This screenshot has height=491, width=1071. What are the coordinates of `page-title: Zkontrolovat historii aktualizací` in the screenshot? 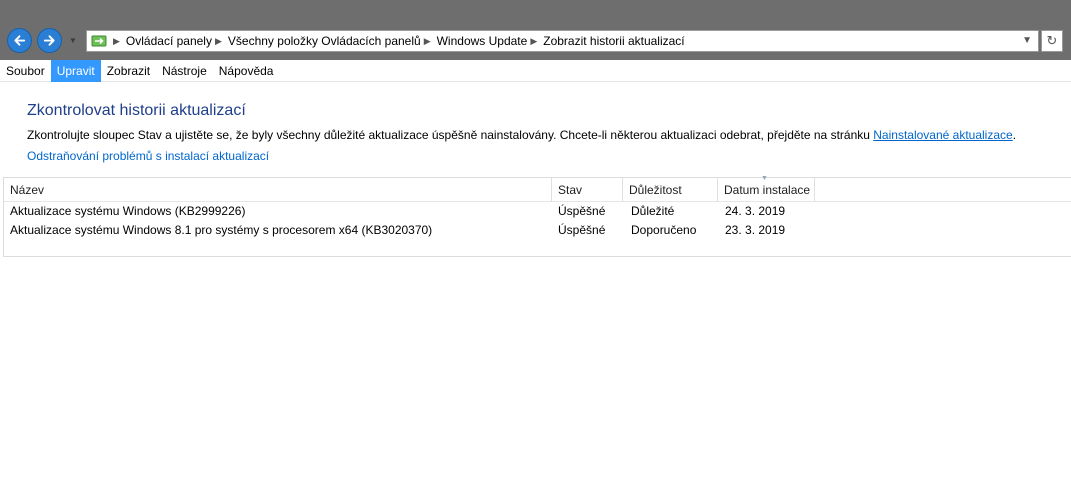 It's located at (136, 110).